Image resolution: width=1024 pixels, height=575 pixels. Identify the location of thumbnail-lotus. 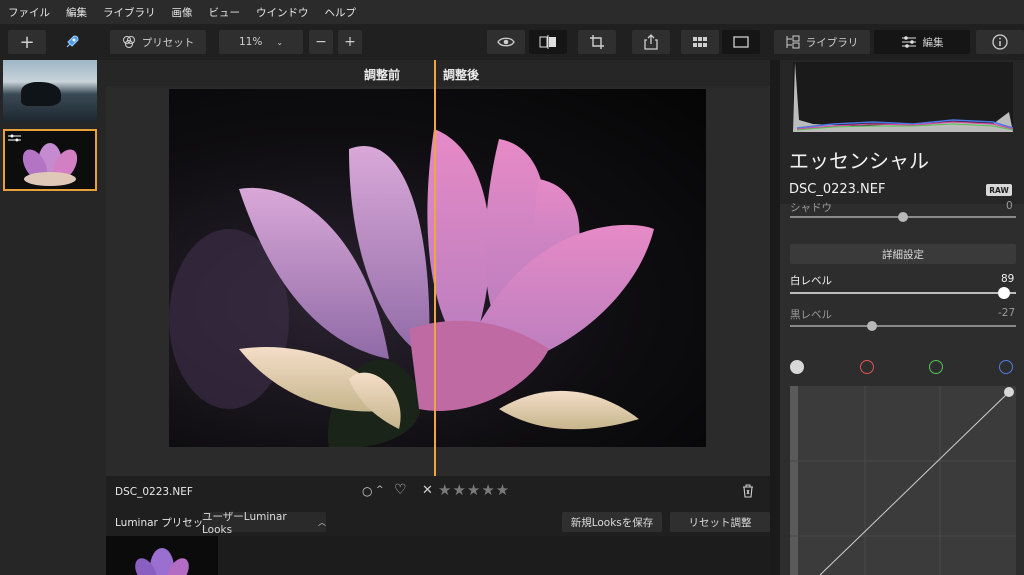
(50, 160).